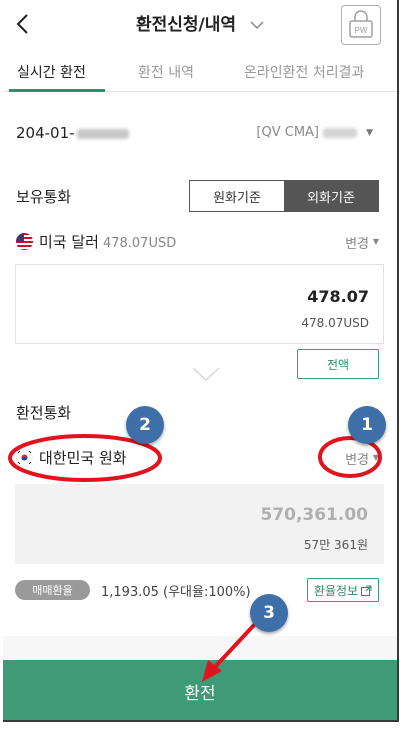  Describe the element at coordinates (366, 590) in the screenshot. I see `external-link-icon` at that location.